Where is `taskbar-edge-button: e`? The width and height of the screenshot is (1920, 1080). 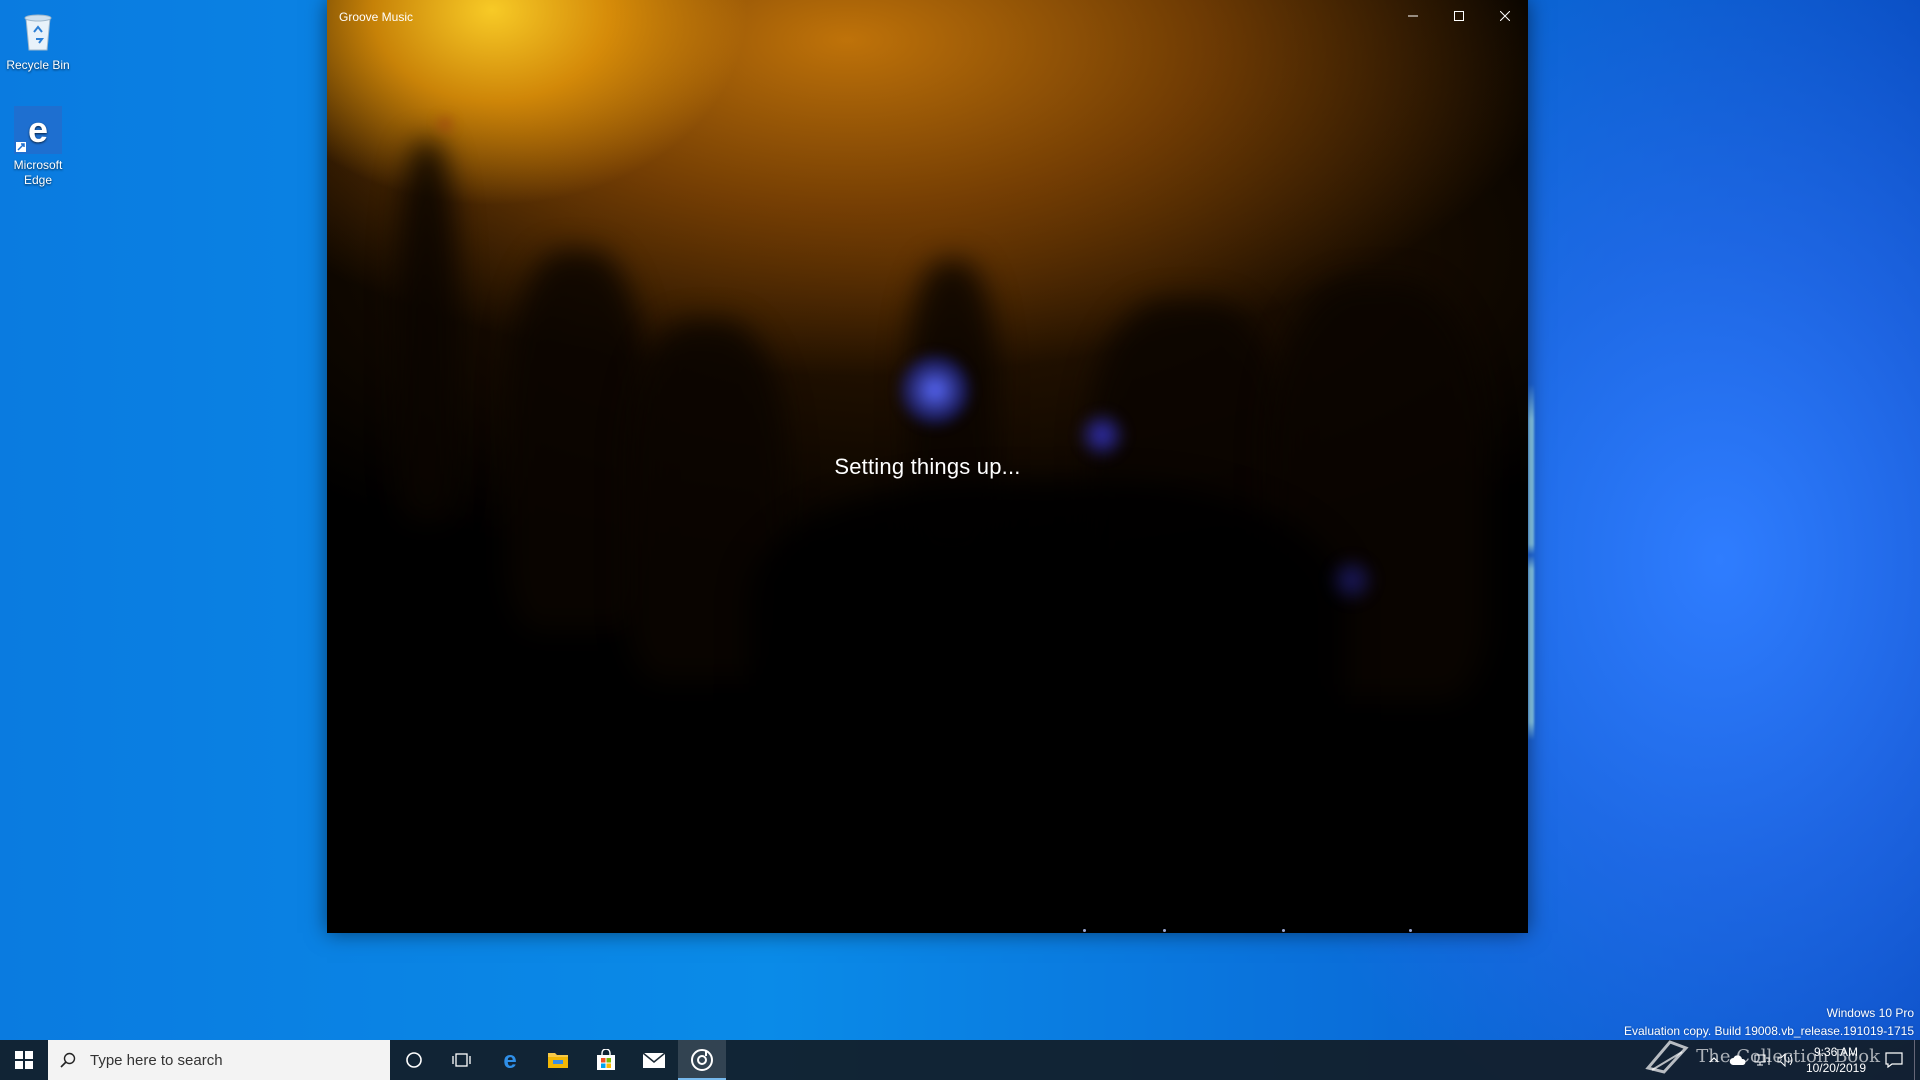 taskbar-edge-button: e is located at coordinates (510, 1060).